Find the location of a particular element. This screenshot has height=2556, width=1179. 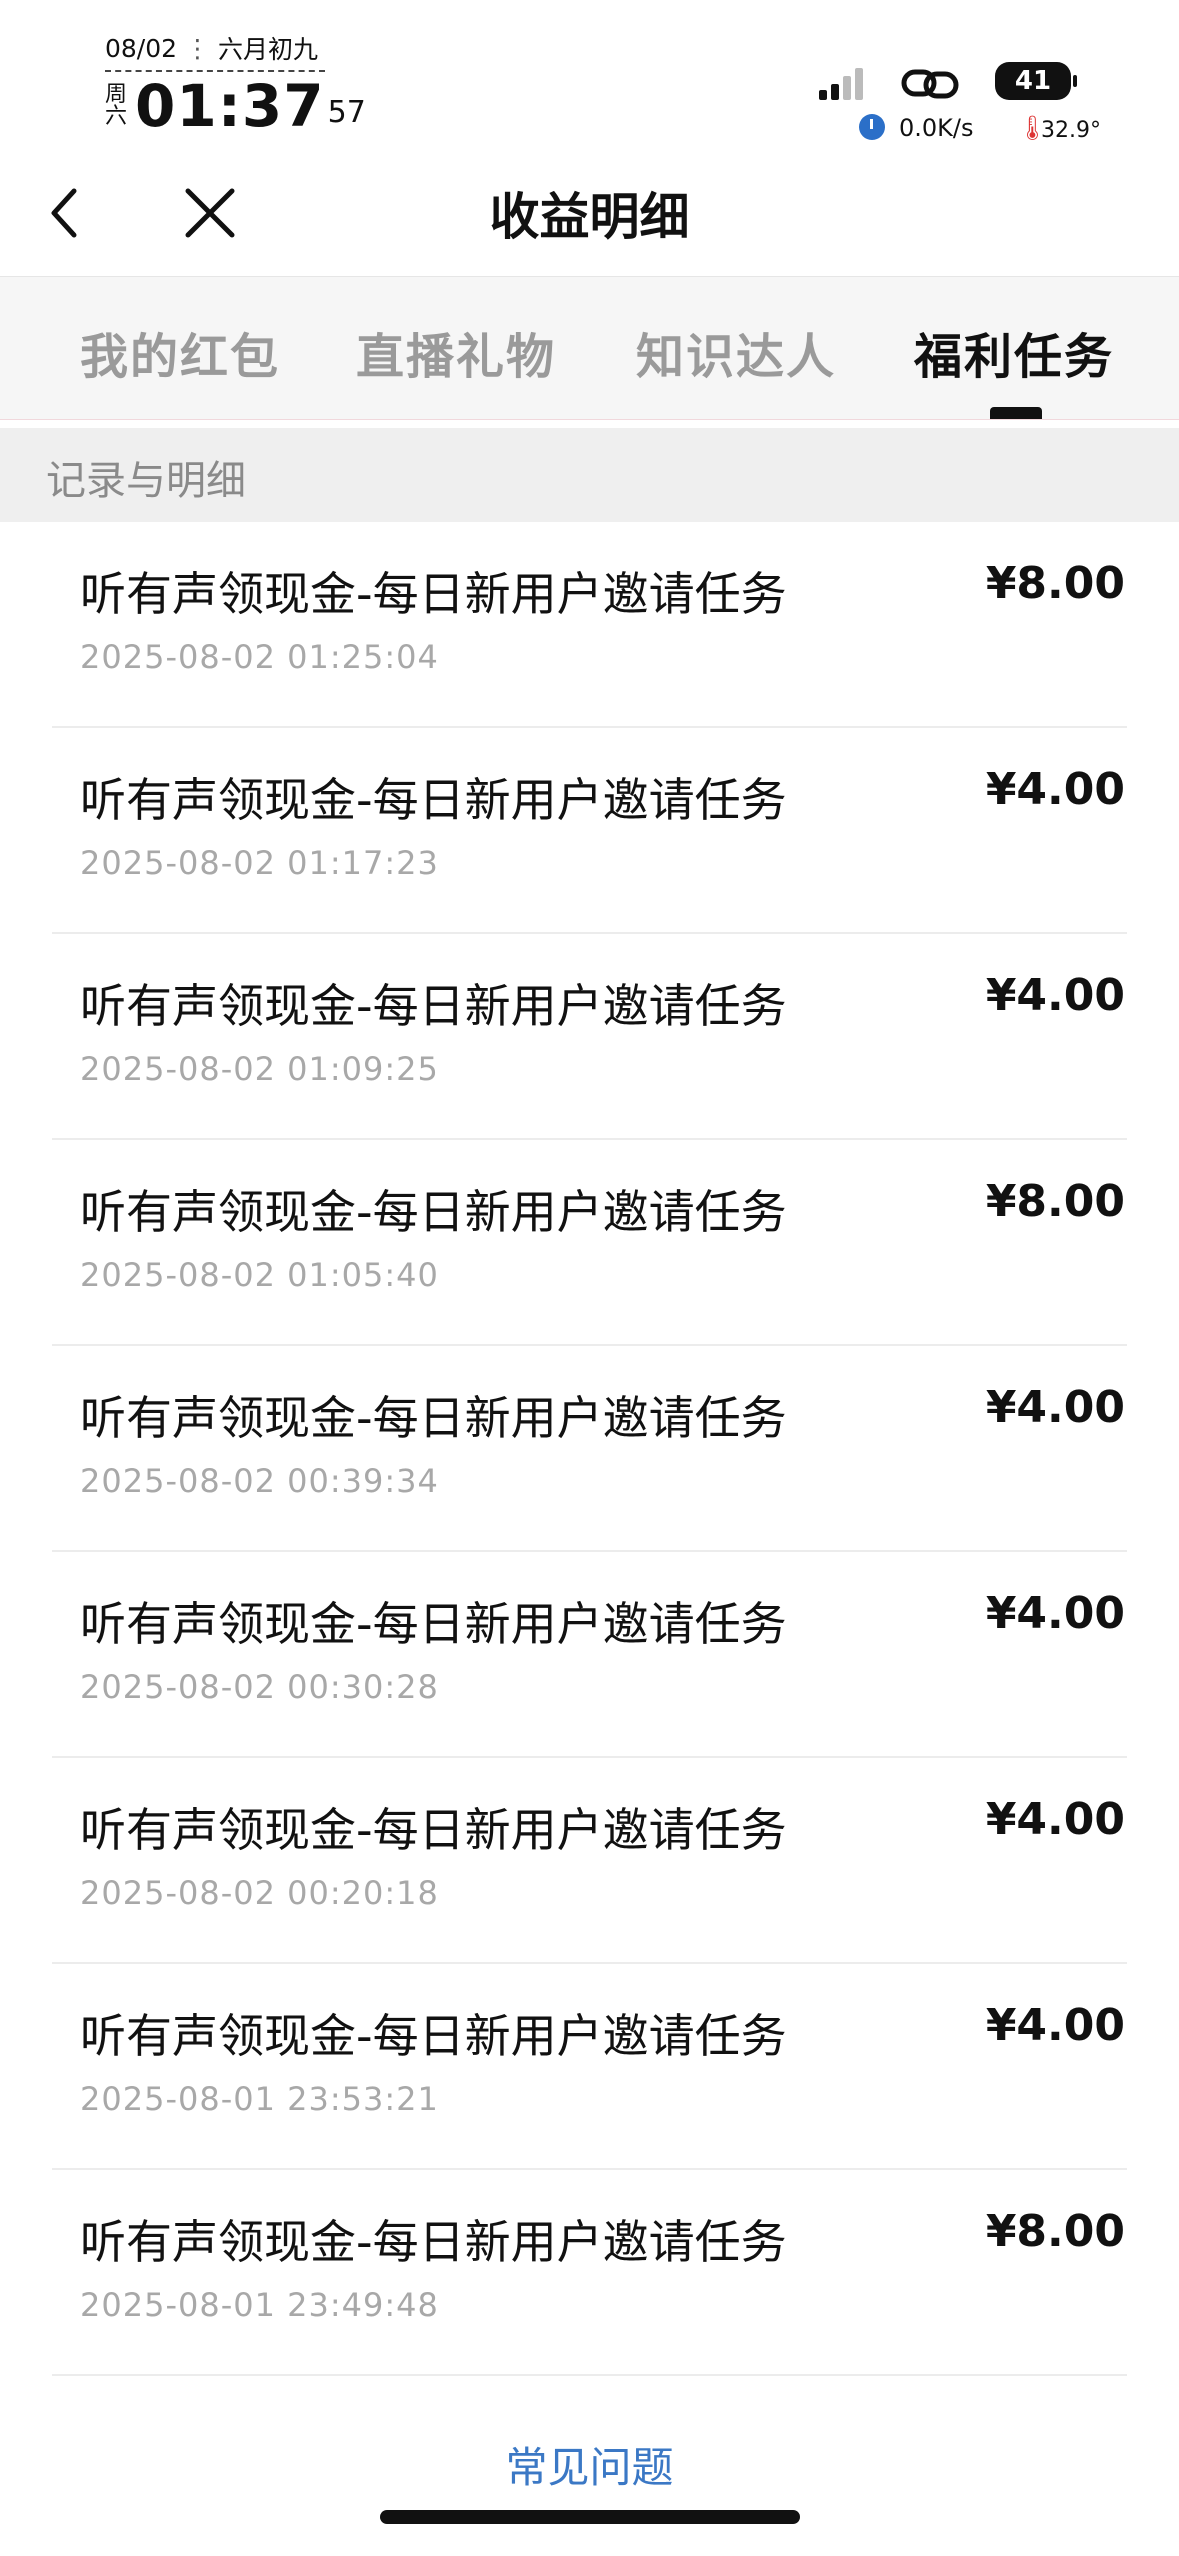

faq-link: 常见问题 is located at coordinates (589, 2464).